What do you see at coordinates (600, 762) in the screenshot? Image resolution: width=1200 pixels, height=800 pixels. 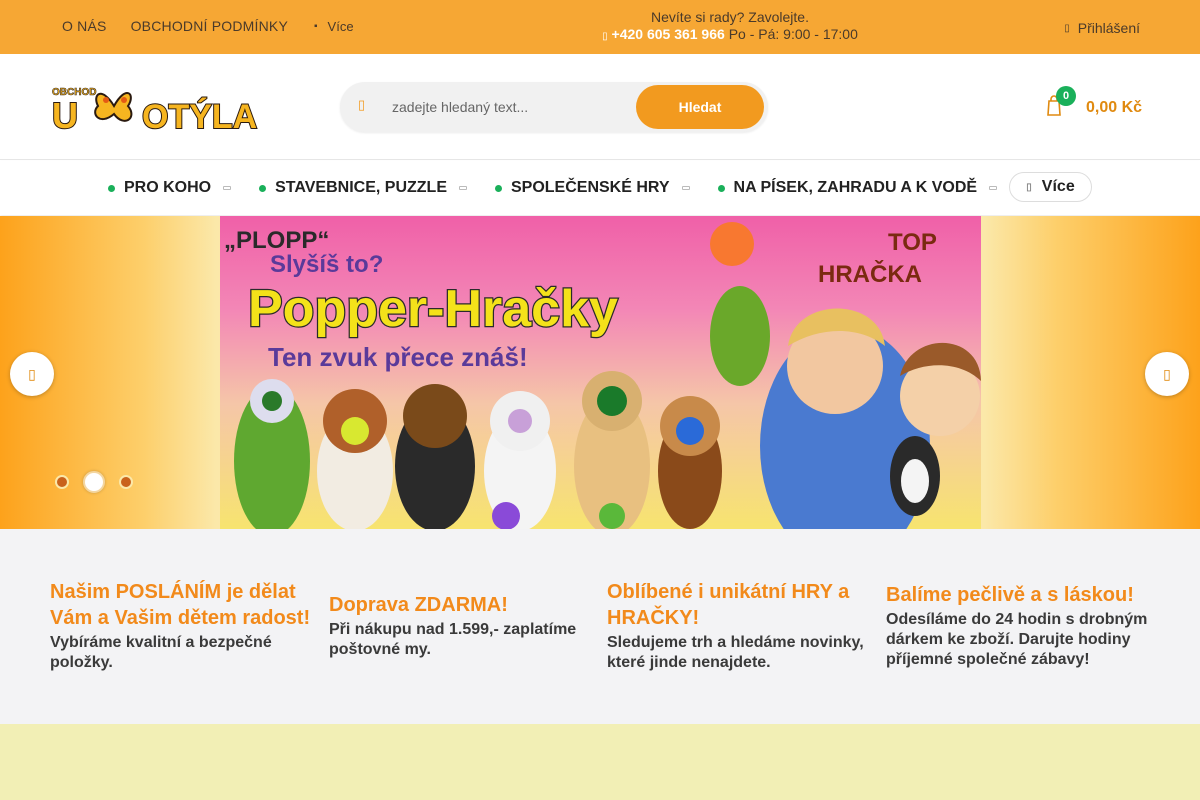 I see `bottom-section` at bounding box center [600, 762].